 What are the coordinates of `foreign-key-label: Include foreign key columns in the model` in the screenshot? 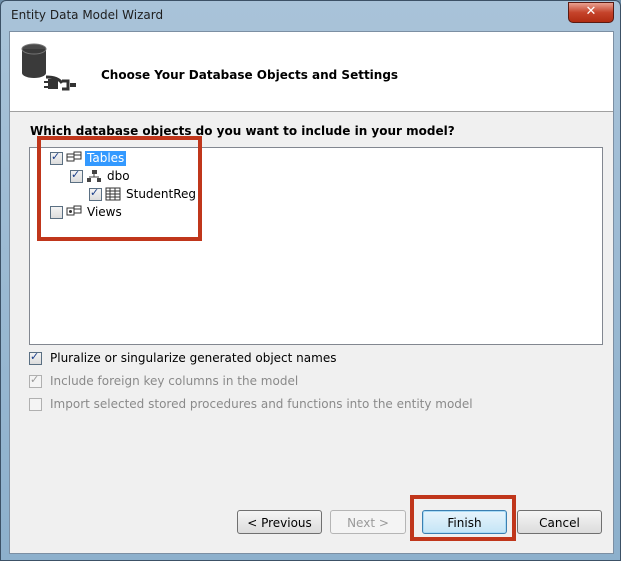 It's located at (174, 381).